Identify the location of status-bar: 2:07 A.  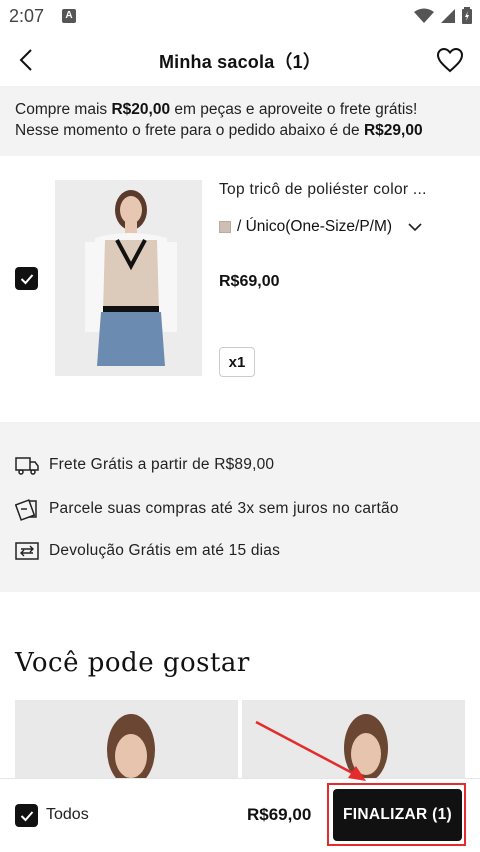
(240, 17).